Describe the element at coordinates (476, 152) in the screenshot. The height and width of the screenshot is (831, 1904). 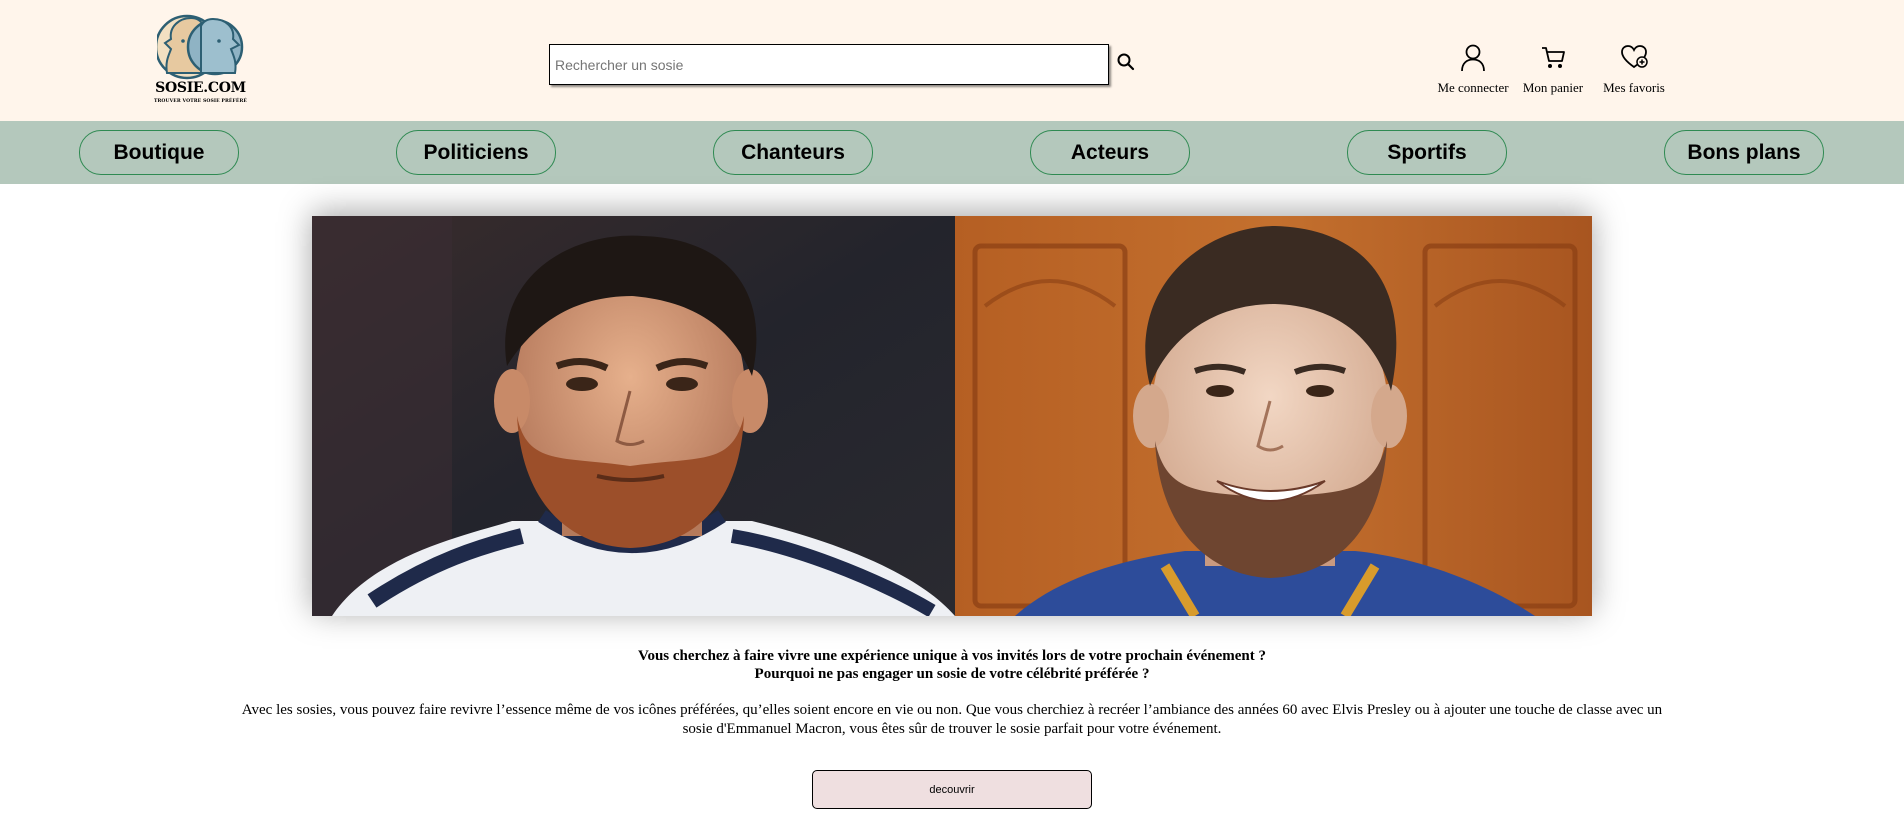
I see `nav-item-politiciens: Politiciens` at that location.